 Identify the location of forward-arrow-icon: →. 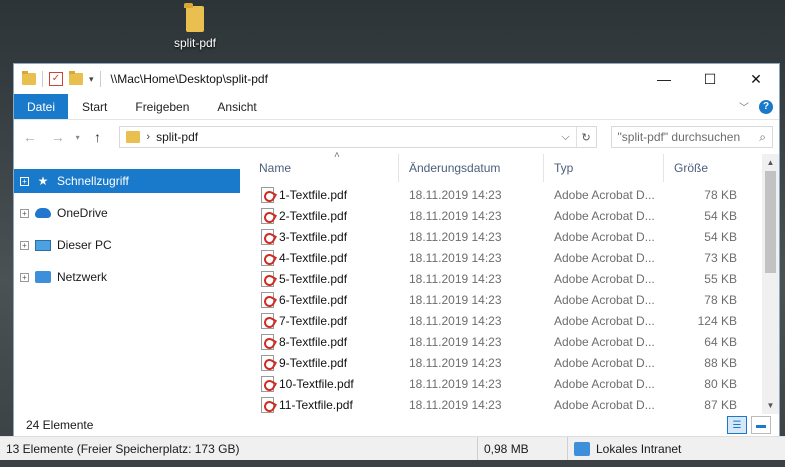
(58, 137).